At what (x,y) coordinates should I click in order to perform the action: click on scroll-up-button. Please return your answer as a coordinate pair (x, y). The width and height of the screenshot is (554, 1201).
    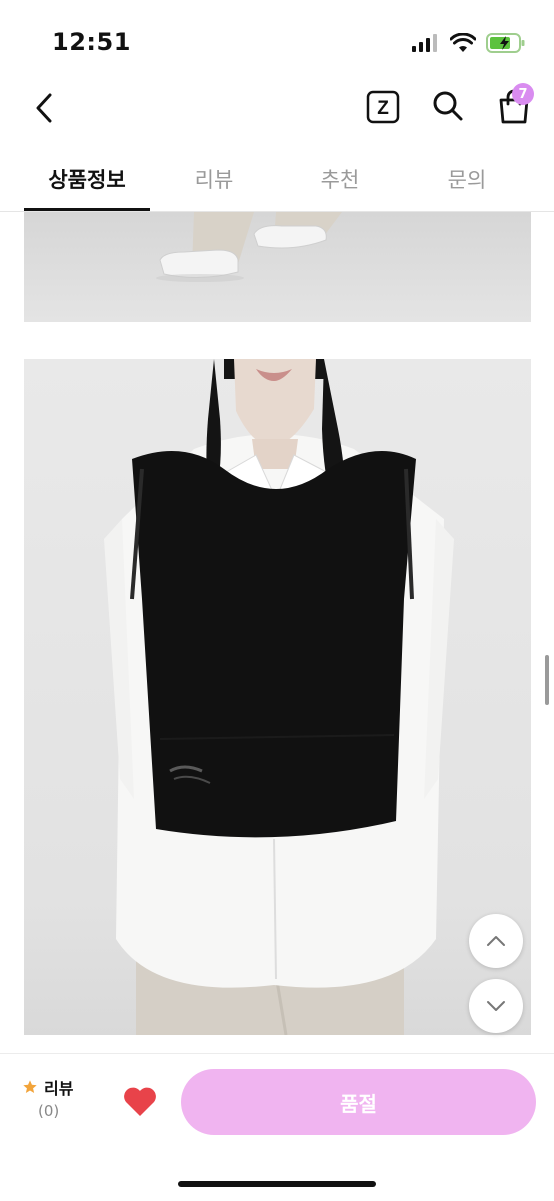
    Looking at the image, I should click on (496, 941).